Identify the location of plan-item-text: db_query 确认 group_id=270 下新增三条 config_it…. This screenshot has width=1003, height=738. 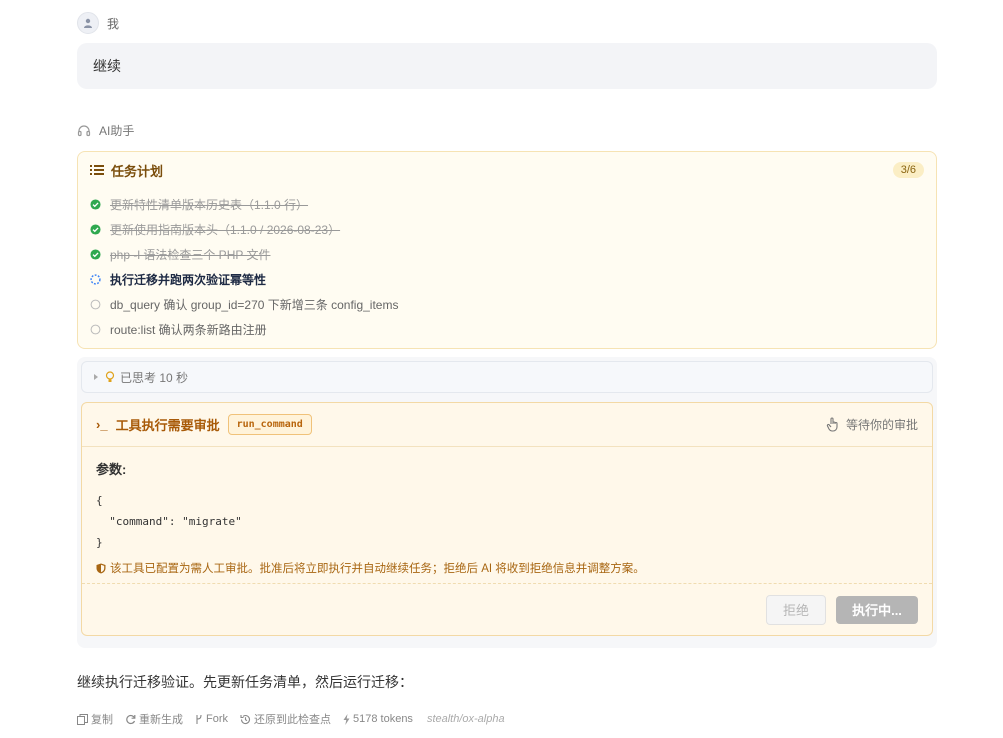
(254, 305).